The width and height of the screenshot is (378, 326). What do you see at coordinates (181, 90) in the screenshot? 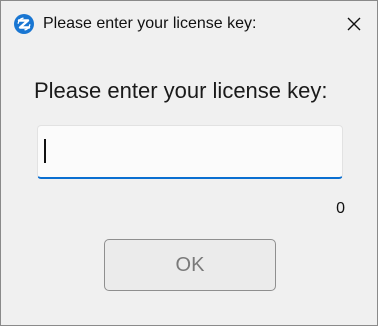
I see `prompt-label: Please enter your license key:` at bounding box center [181, 90].